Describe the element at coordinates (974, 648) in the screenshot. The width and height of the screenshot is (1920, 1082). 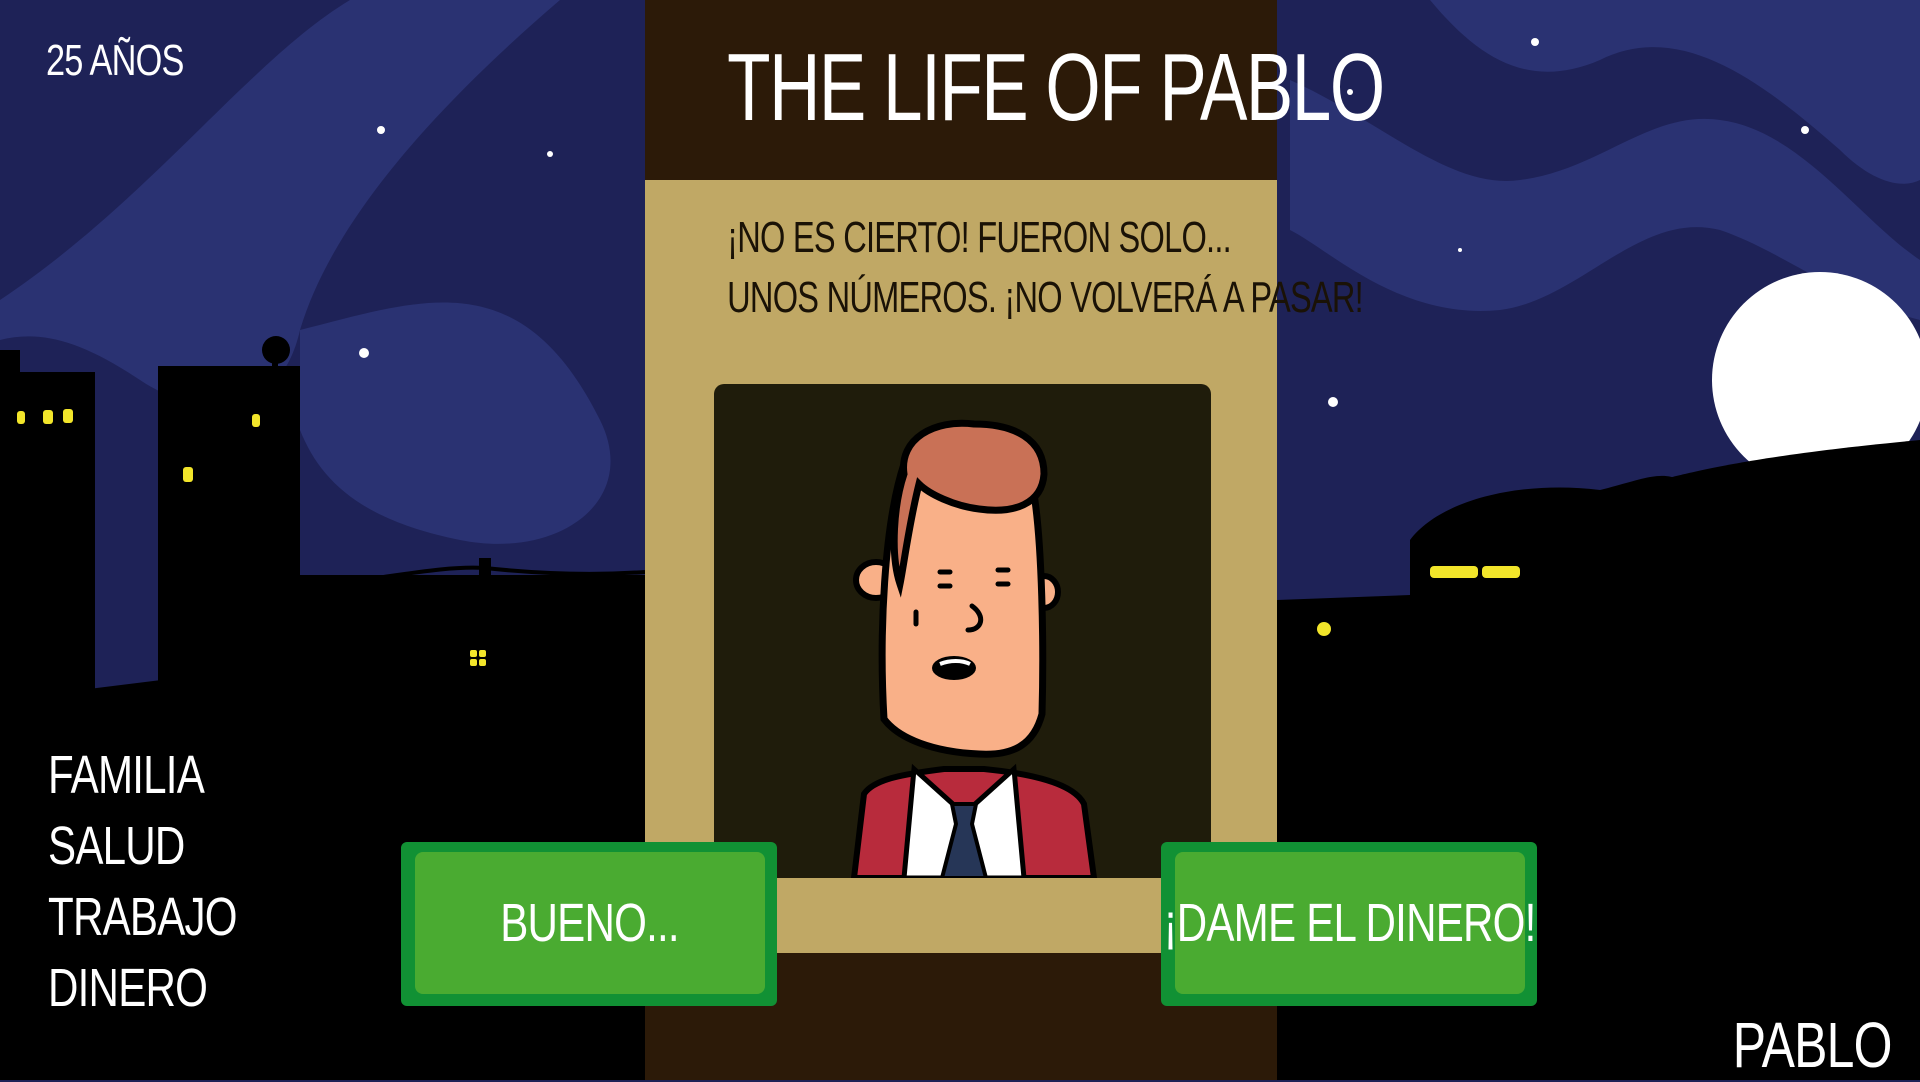
I see `pablo-character-icon` at that location.